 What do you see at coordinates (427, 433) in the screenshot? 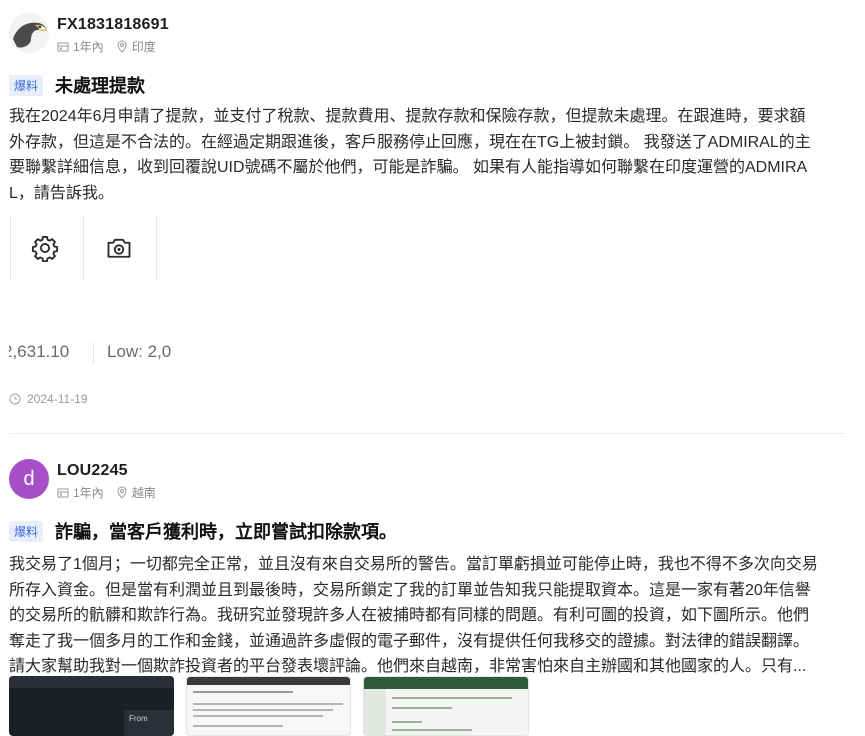
I see `post-divider` at bounding box center [427, 433].